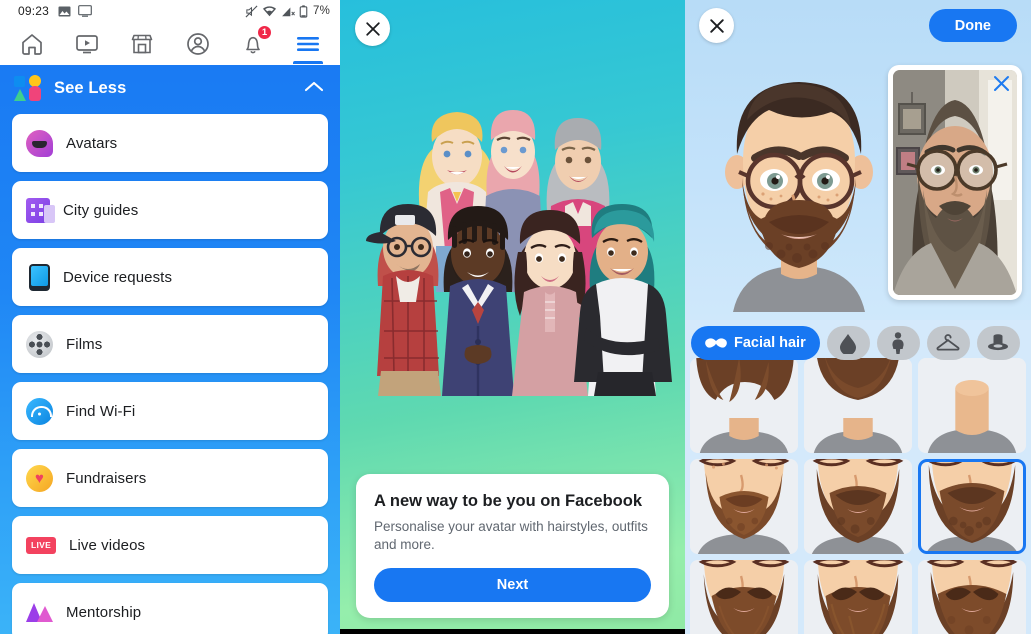 The image size is (1031, 634). What do you see at coordinates (170, 43) in the screenshot?
I see `facebook-navbar: 1` at bounding box center [170, 43].